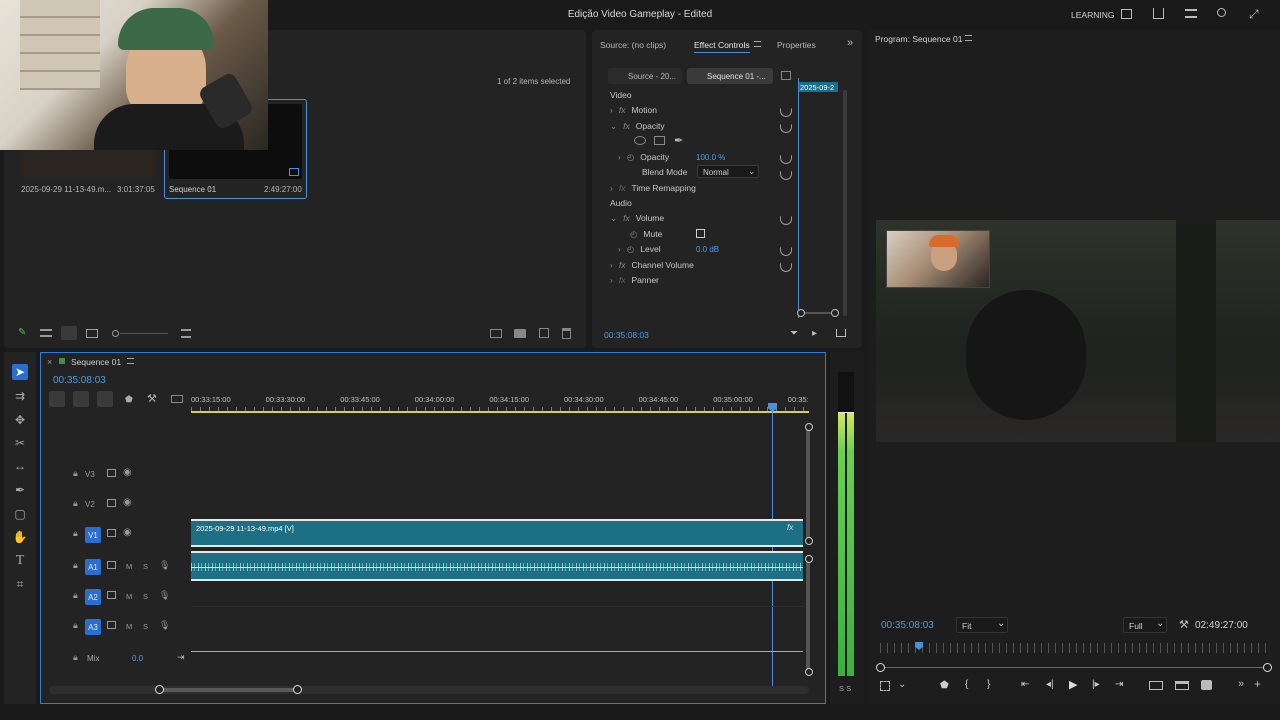 This screenshot has height=720, width=1280. What do you see at coordinates (710, 157) in the screenshot?
I see `opacity-value: 100.0 %` at bounding box center [710, 157].